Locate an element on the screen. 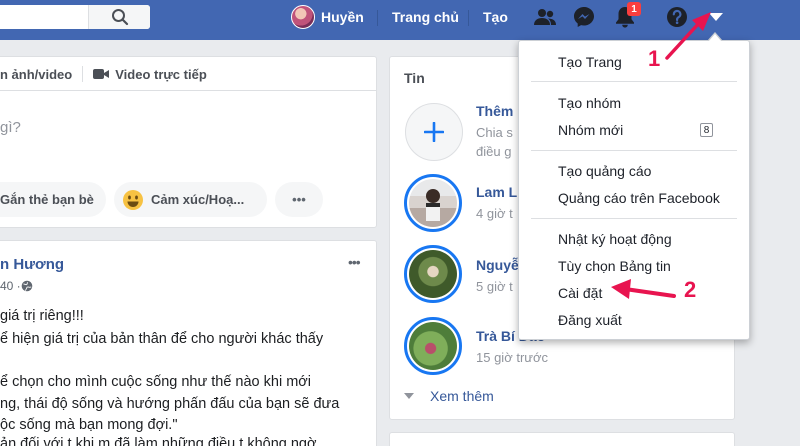  annotation-step-1: 1 is located at coordinates (654, 58).